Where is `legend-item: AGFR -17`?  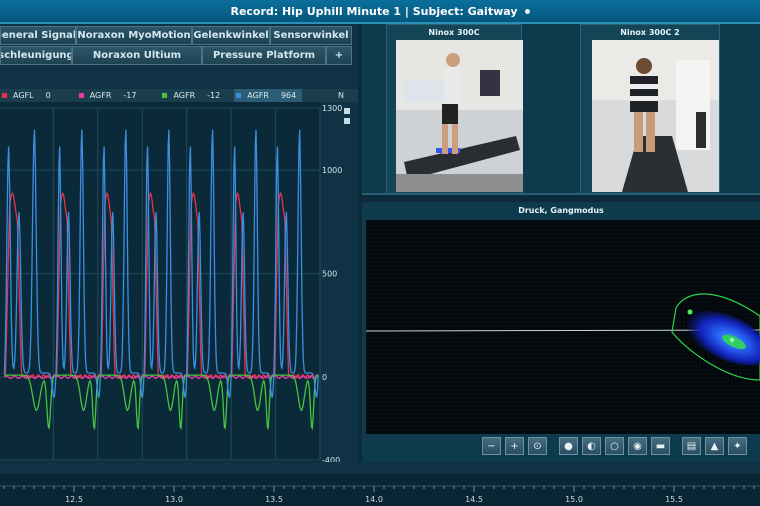
legend-item: AGFR -17 is located at coordinates (120, 95).